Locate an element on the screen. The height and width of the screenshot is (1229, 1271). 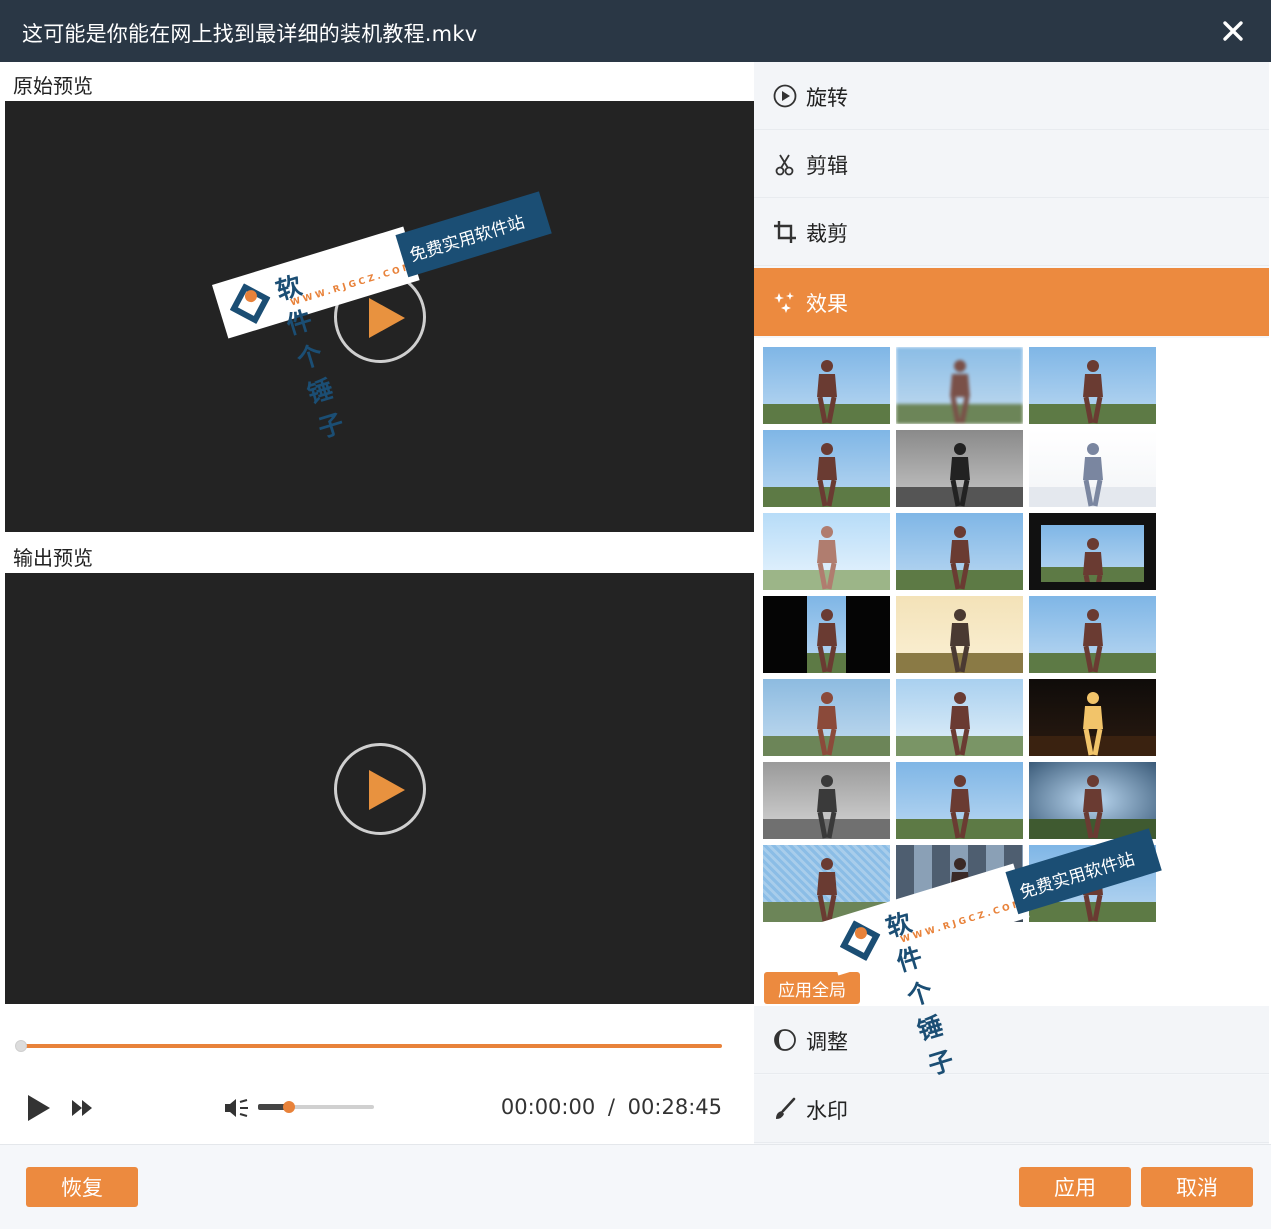
sparkle-icon is located at coordinates (784, 302).